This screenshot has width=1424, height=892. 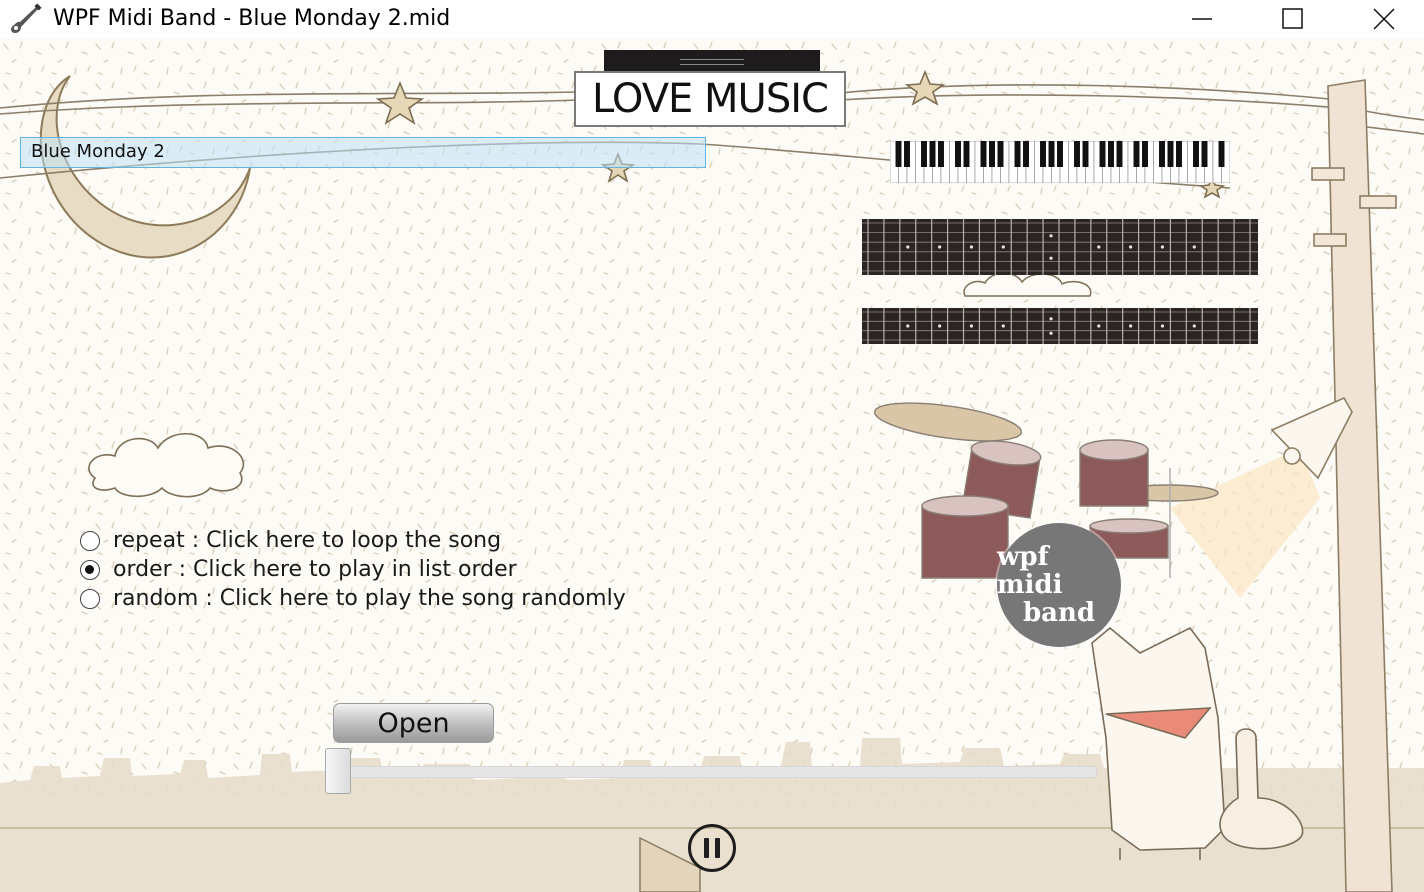 What do you see at coordinates (338, 771) in the screenshot?
I see `progress-slider-thumb` at bounding box center [338, 771].